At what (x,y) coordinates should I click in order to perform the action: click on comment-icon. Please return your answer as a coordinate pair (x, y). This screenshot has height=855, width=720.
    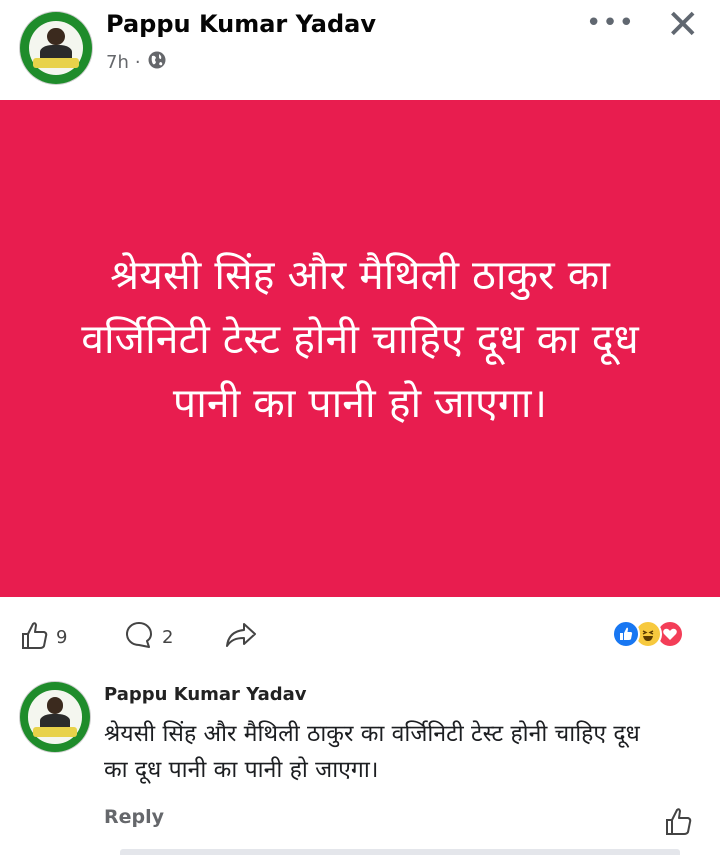
    Looking at the image, I should click on (139, 637).